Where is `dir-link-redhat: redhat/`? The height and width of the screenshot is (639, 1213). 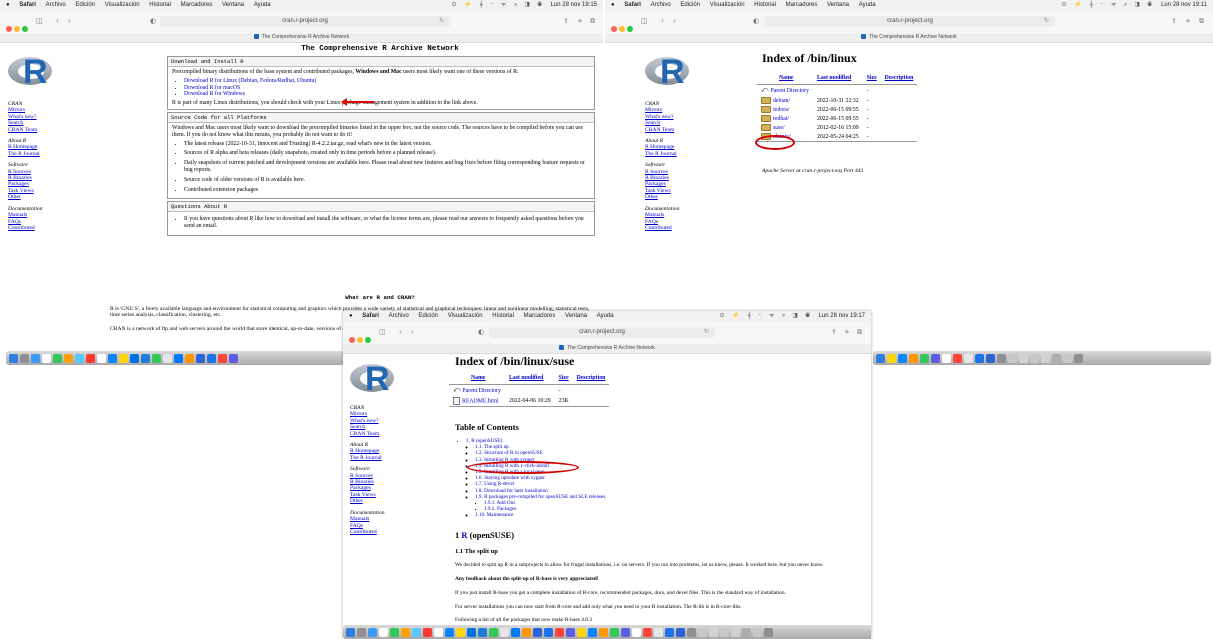
dir-link-redhat: redhat/ is located at coordinates (781, 119).